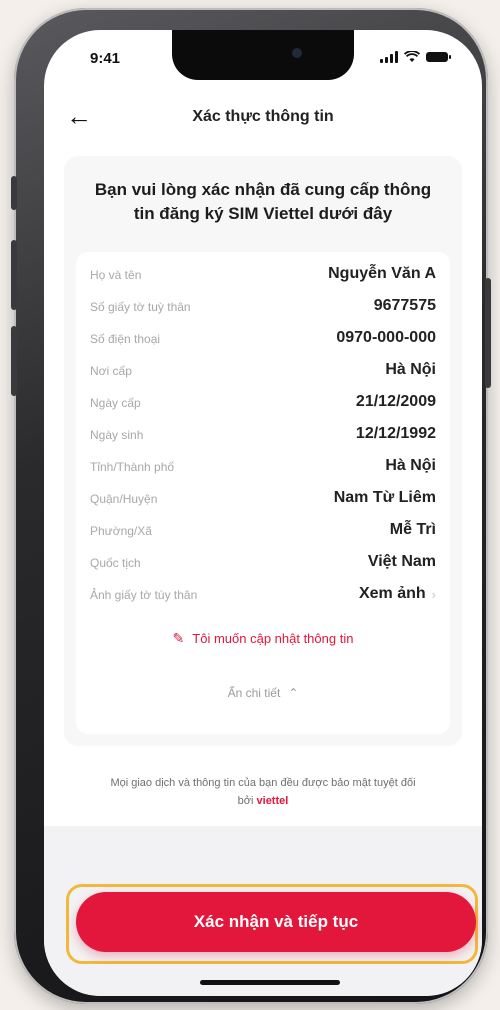 The width and height of the screenshot is (500, 1010). Describe the element at coordinates (386, 337) in the screenshot. I see `detail-value: 0970-000-000` at that location.